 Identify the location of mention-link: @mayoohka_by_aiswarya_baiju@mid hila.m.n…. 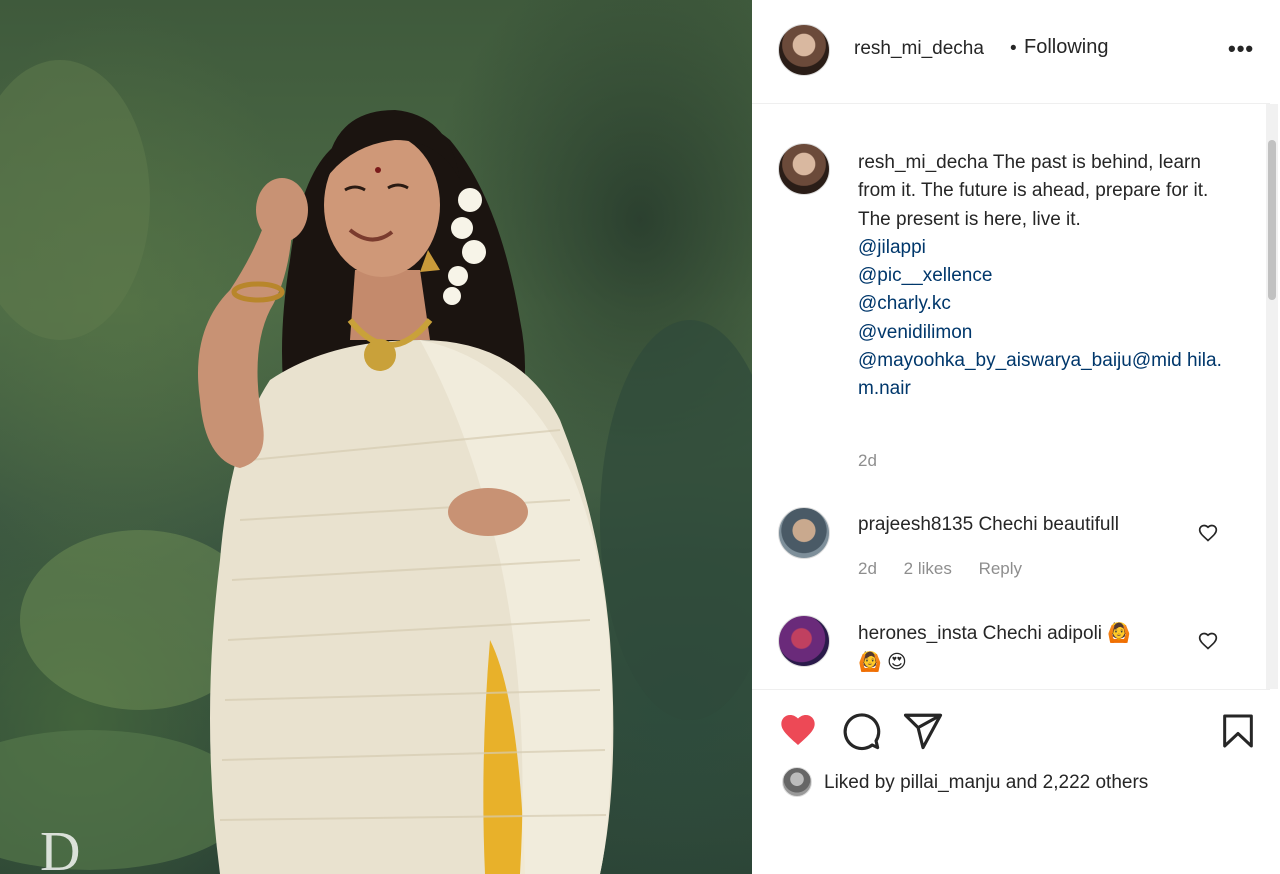
(1043, 375).